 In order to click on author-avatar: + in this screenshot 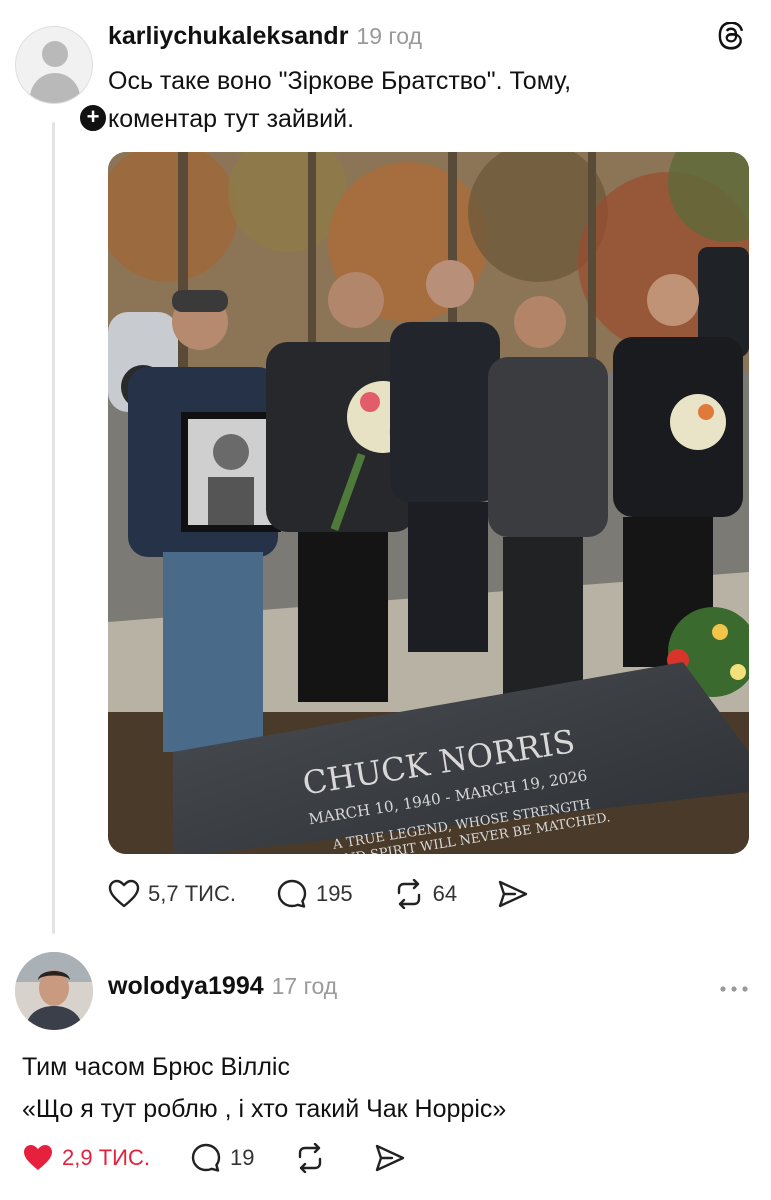, I will do `click(62, 80)`.